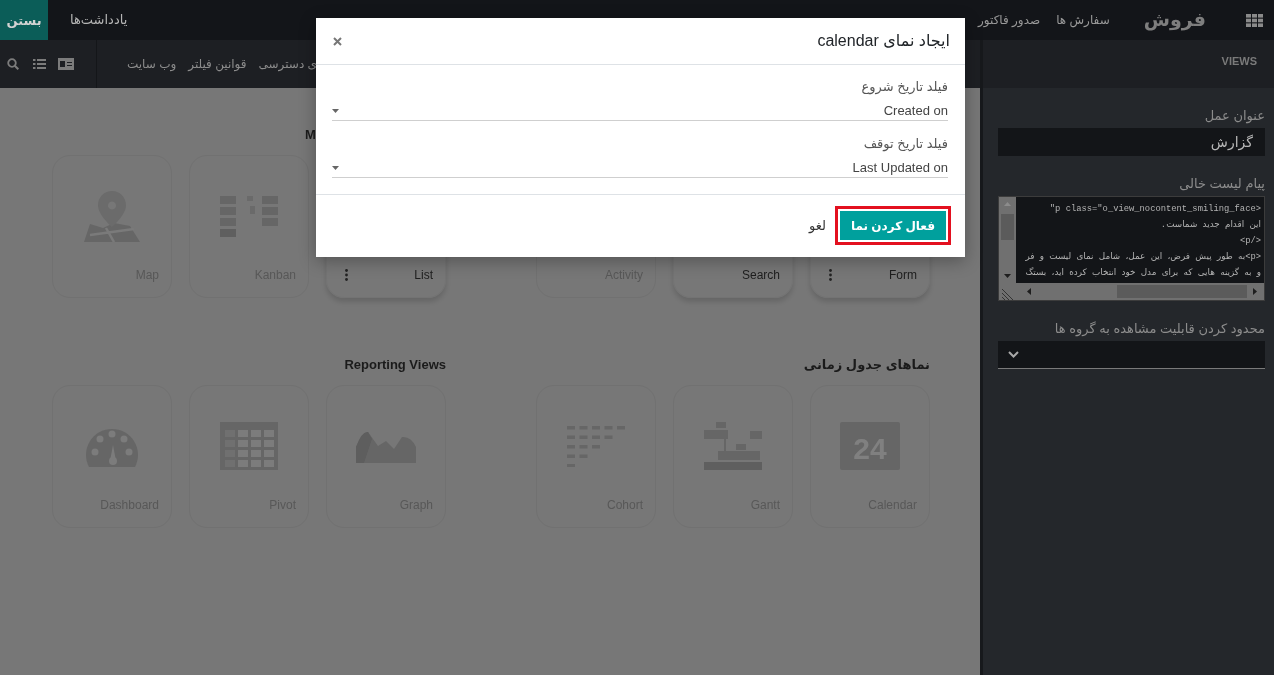  What do you see at coordinates (66, 64) in the screenshot?
I see `id-card-icon` at bounding box center [66, 64].